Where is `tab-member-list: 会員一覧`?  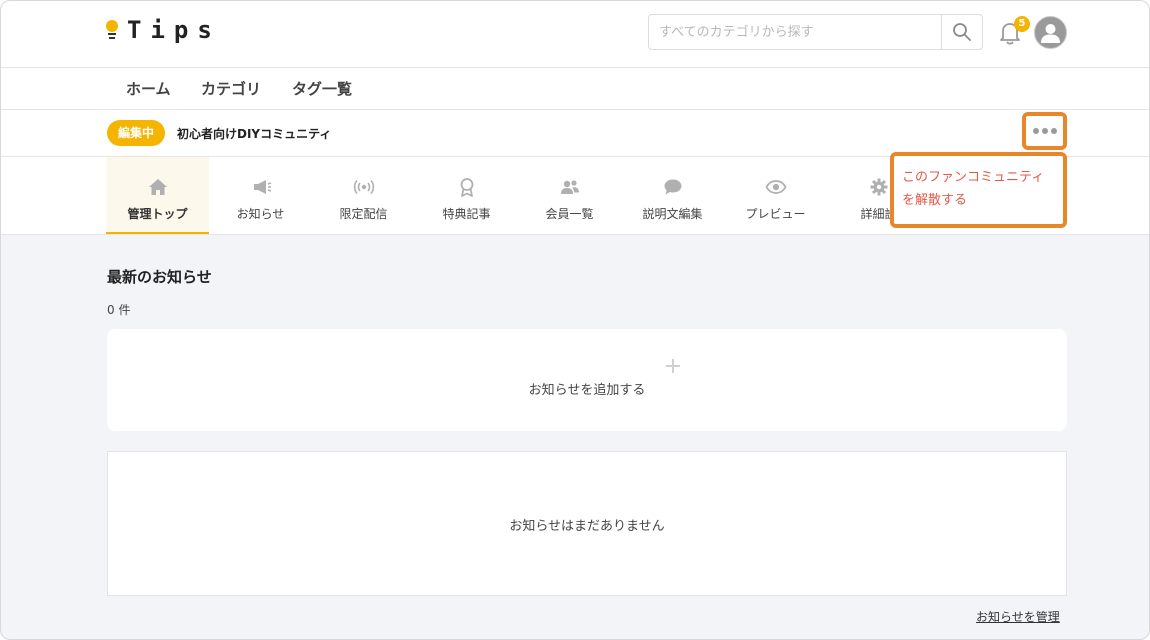
tab-member-list: 会員一覧 is located at coordinates (569, 195).